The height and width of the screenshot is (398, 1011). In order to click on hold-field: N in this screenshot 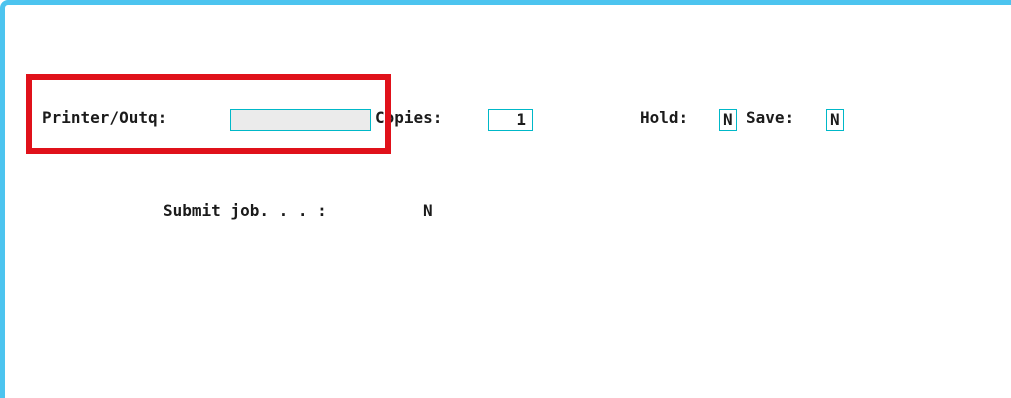, I will do `click(728, 120)`.